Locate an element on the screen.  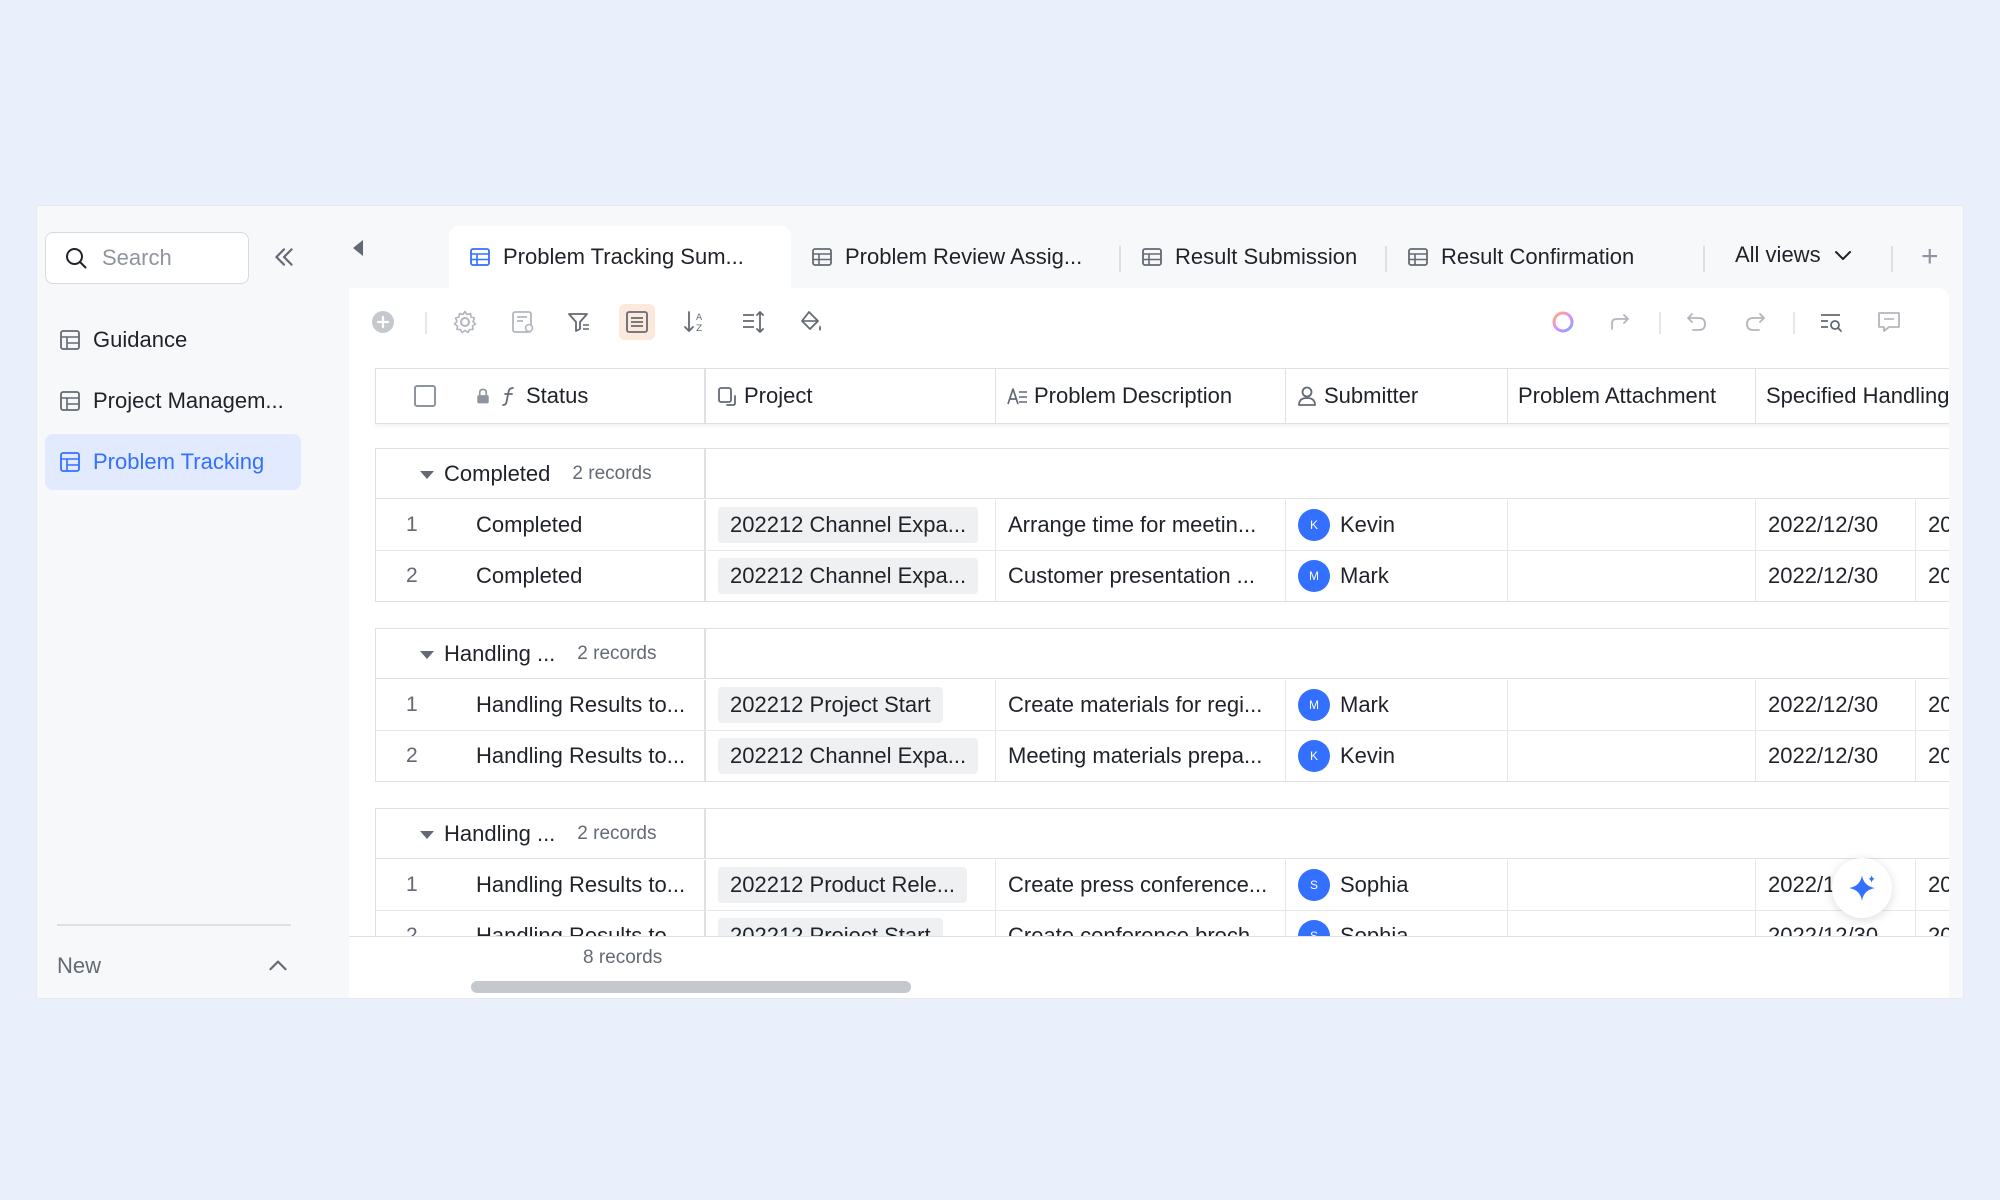
search-box: Search is located at coordinates (147, 258).